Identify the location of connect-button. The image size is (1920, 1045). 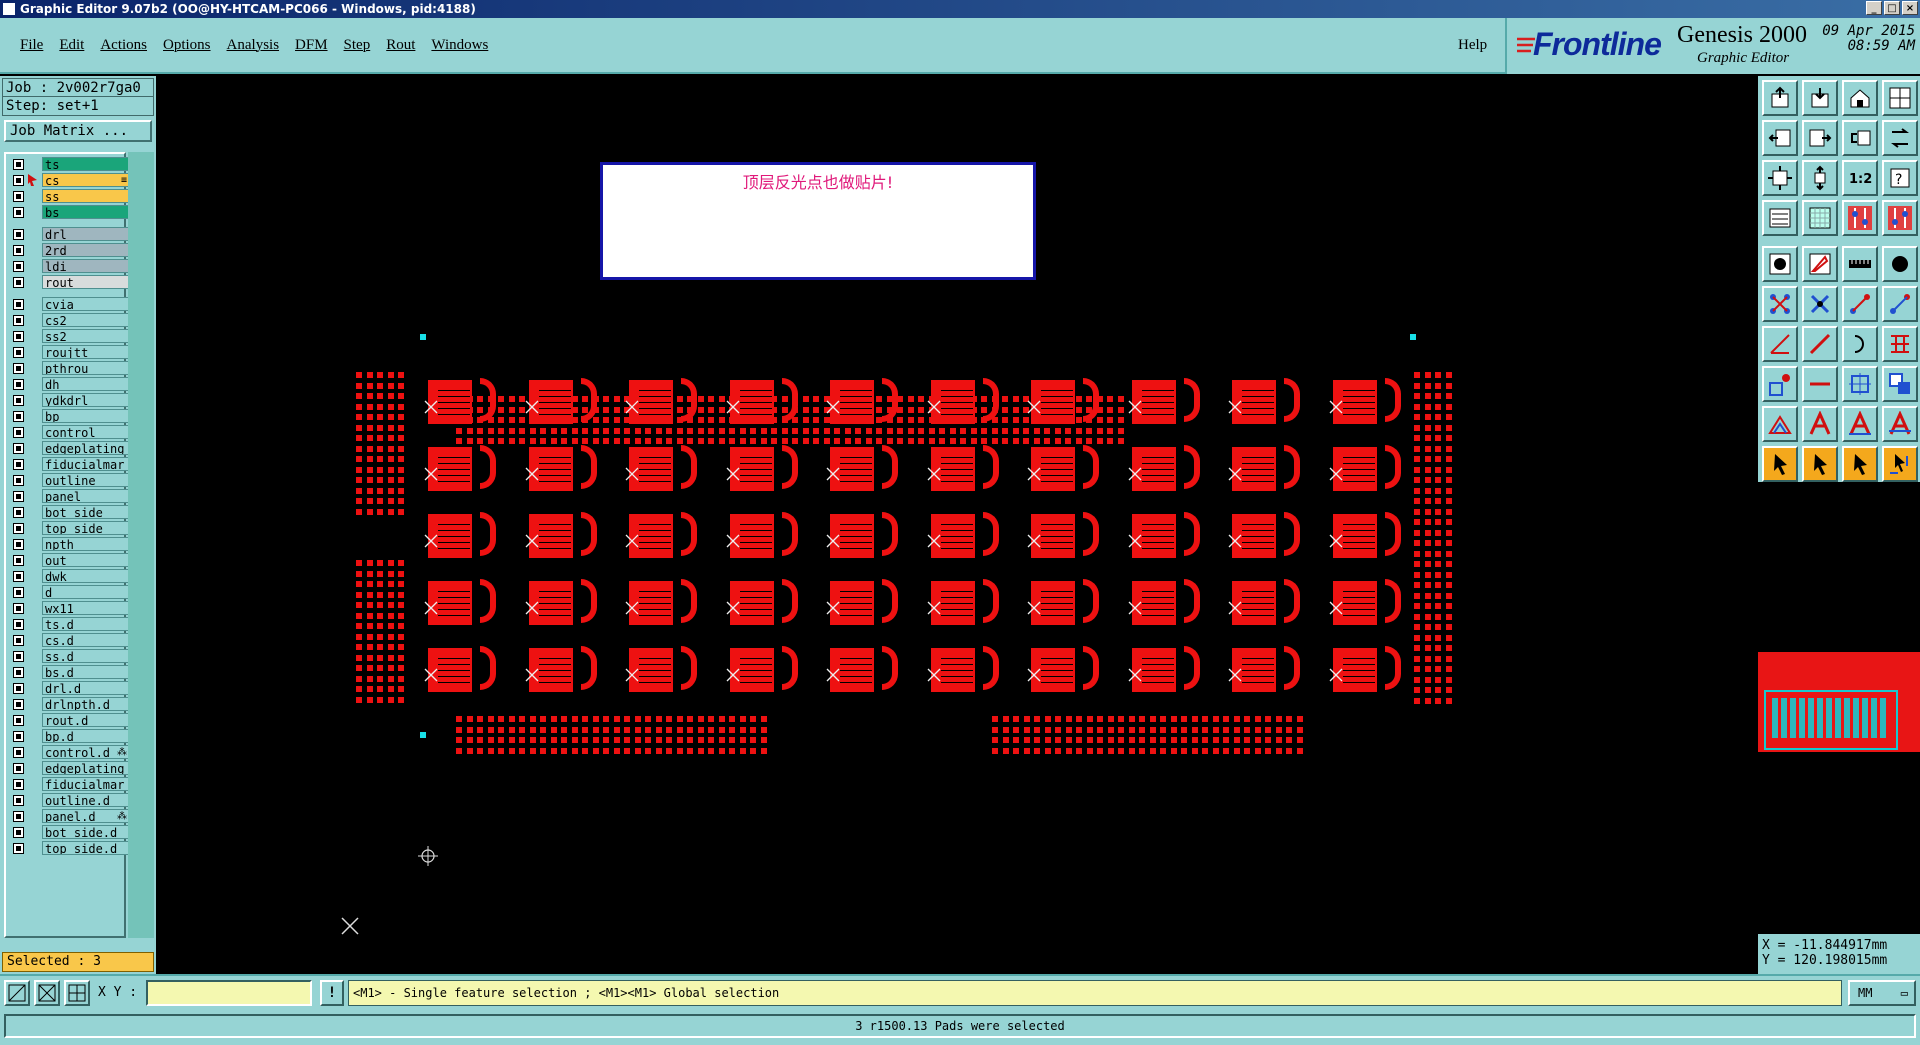
(1780, 304).